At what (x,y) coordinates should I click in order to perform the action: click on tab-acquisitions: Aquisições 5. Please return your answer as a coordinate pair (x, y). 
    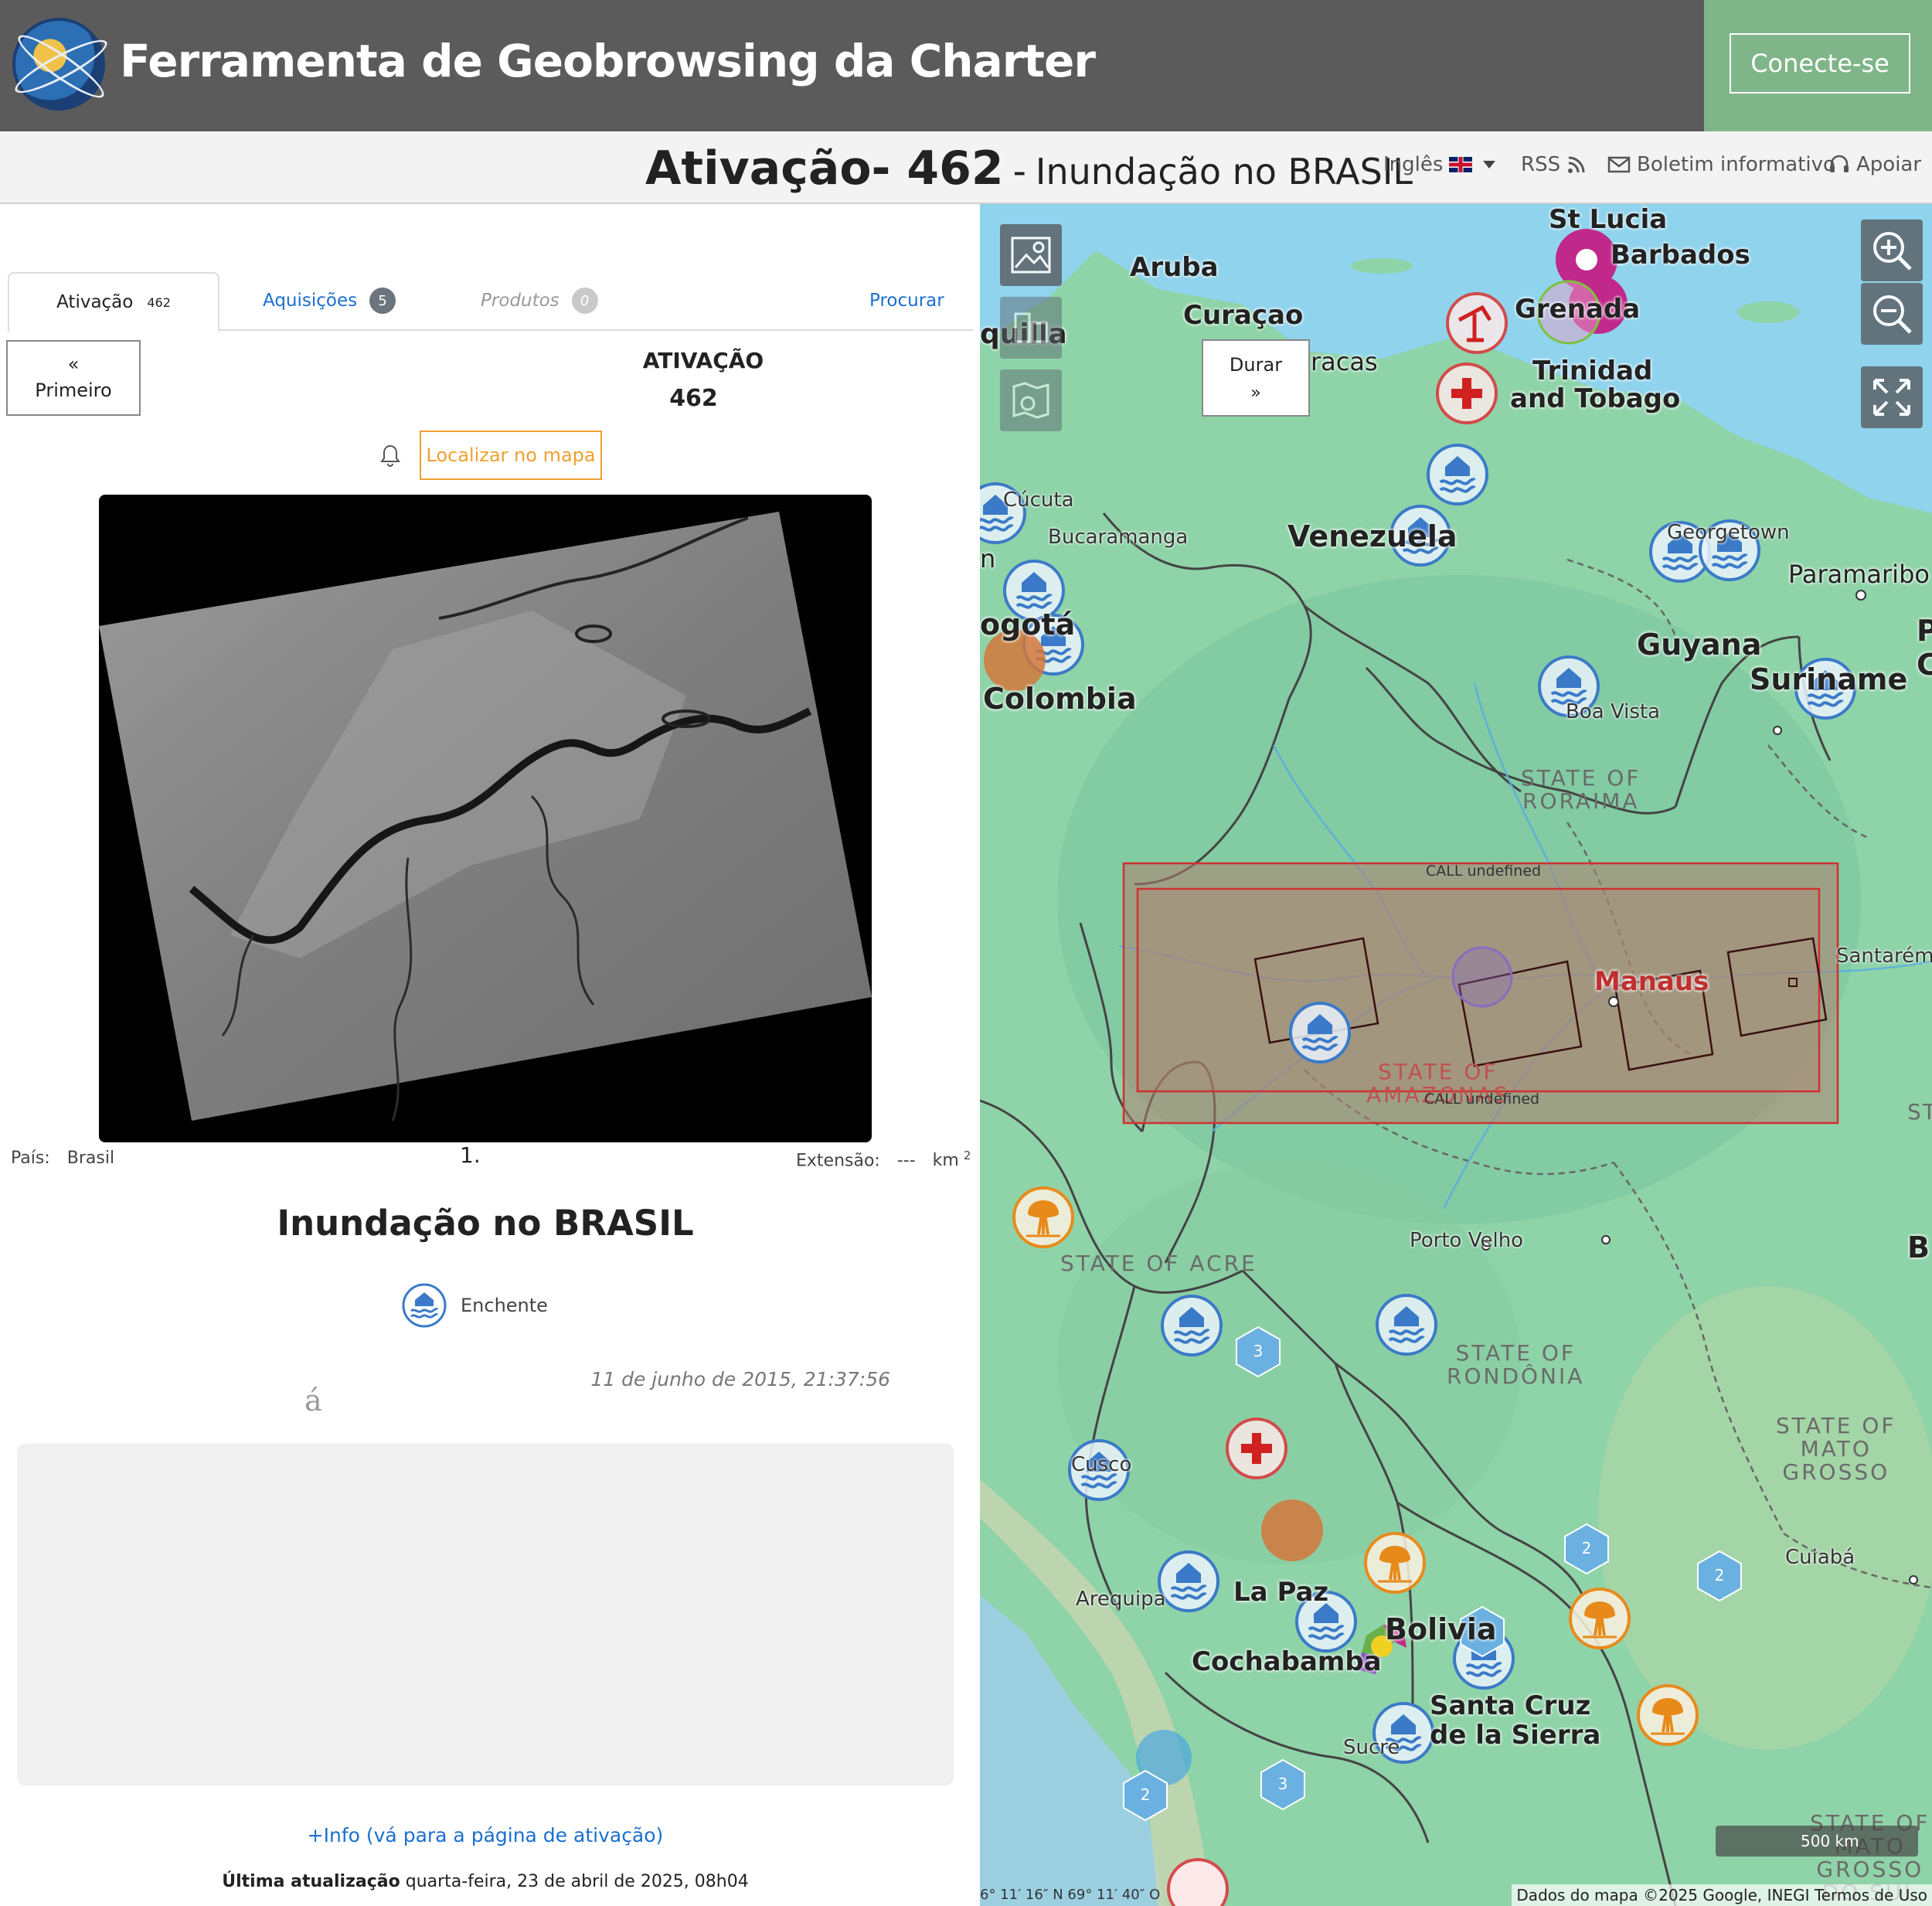
    Looking at the image, I should click on (330, 301).